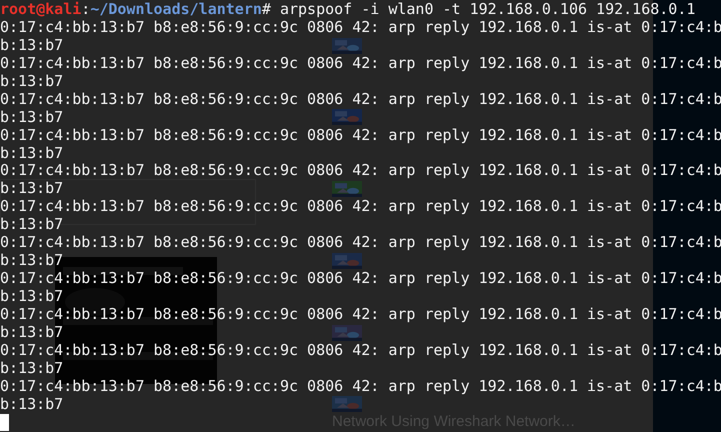  I want to click on prompt-line: root@kali:~/Downloads/lantern# arpspoof -i wlan0 -t 192.168.0.106 192.168.0.1, so click(348, 10).